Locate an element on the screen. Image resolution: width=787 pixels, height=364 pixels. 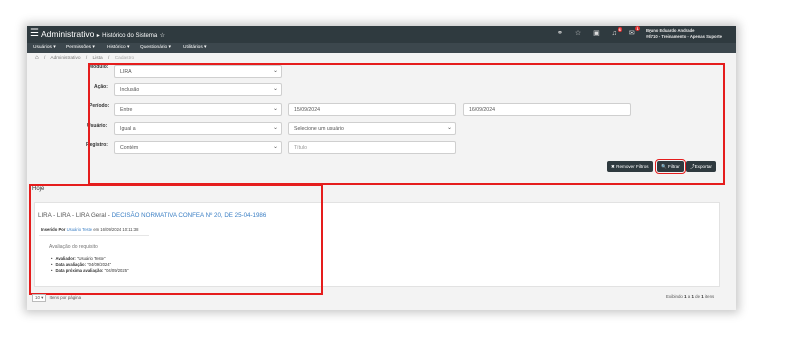
module-title: Administrativo is located at coordinates (68, 34).